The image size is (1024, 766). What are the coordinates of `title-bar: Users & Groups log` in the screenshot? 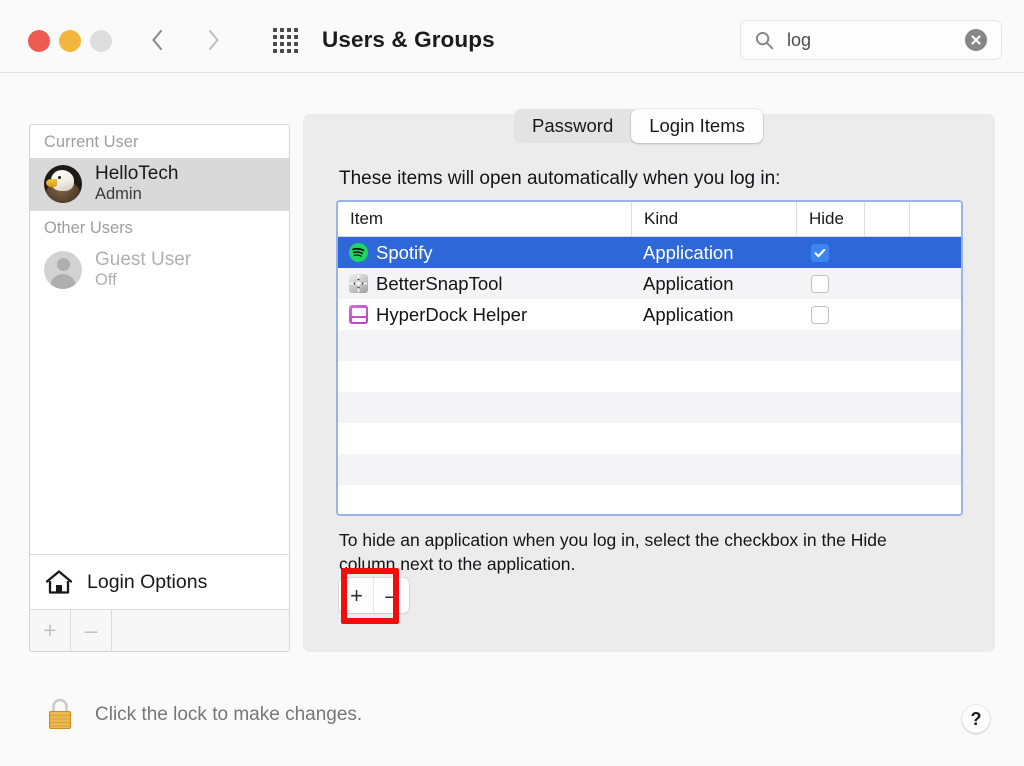 It's located at (512, 36).